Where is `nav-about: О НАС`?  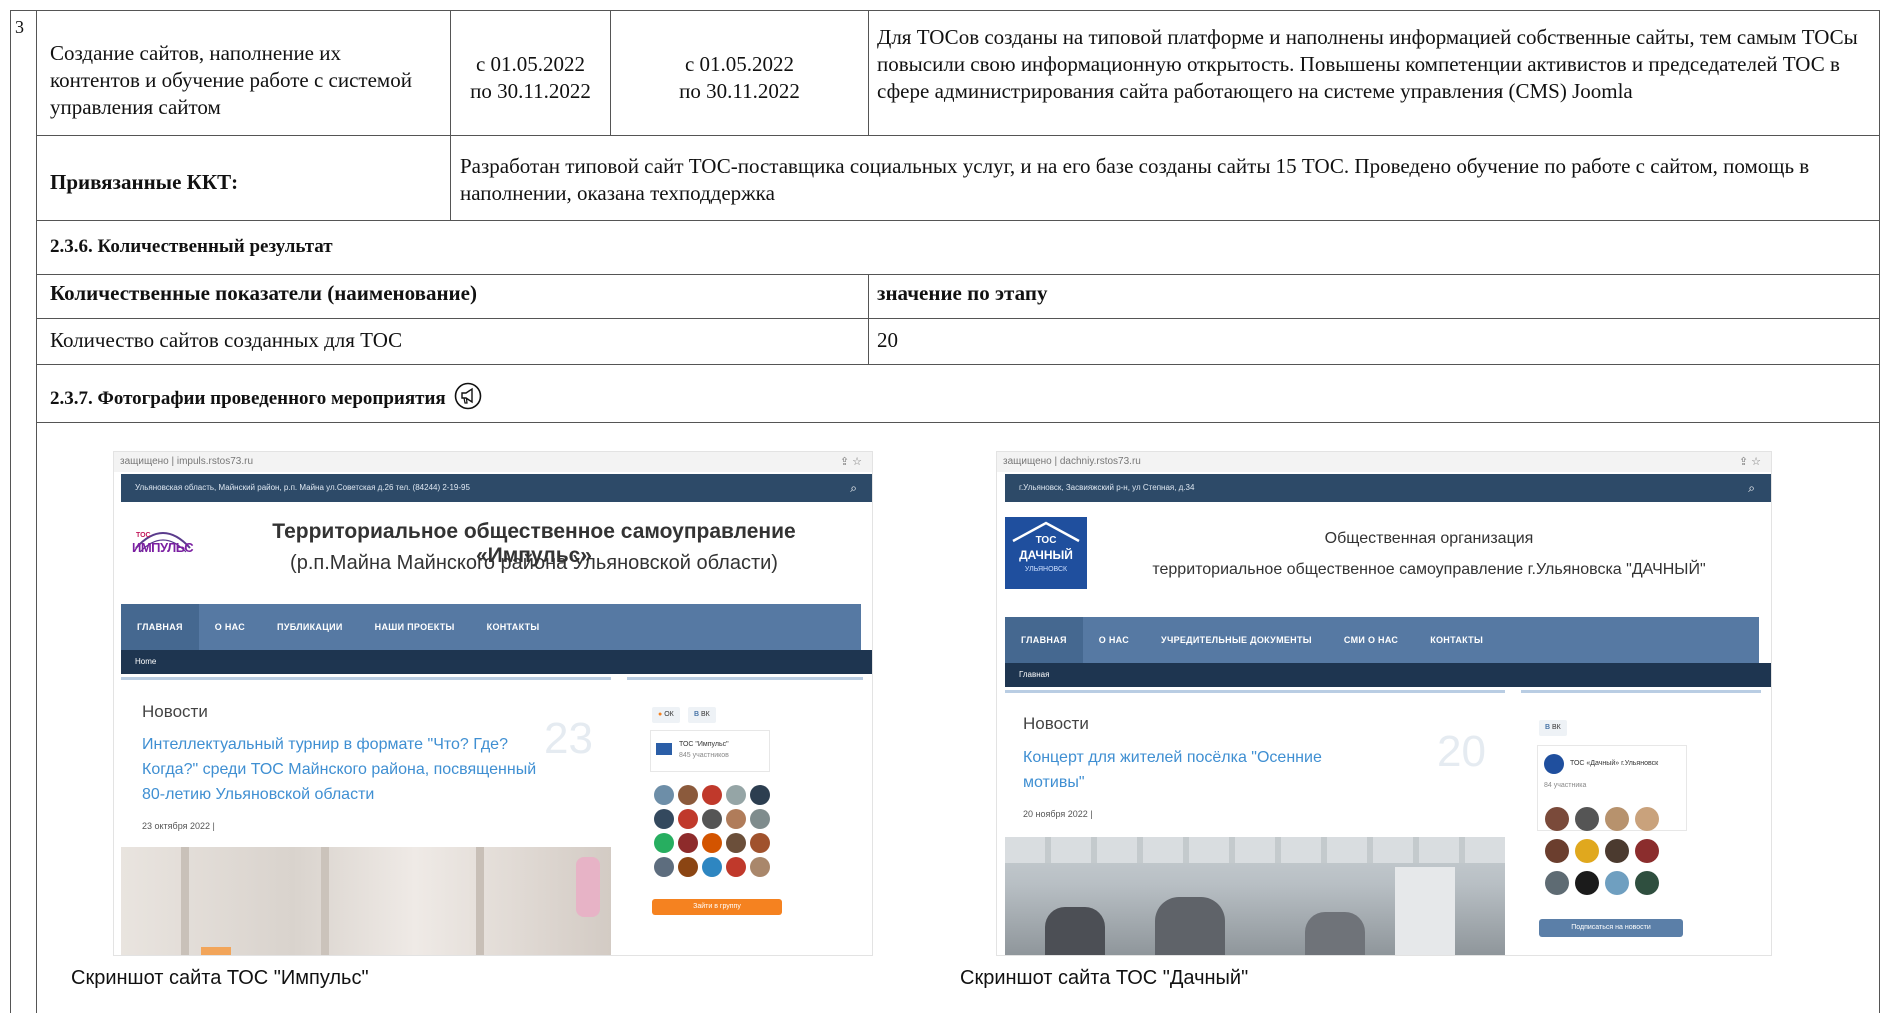 nav-about: О НАС is located at coordinates (230, 627).